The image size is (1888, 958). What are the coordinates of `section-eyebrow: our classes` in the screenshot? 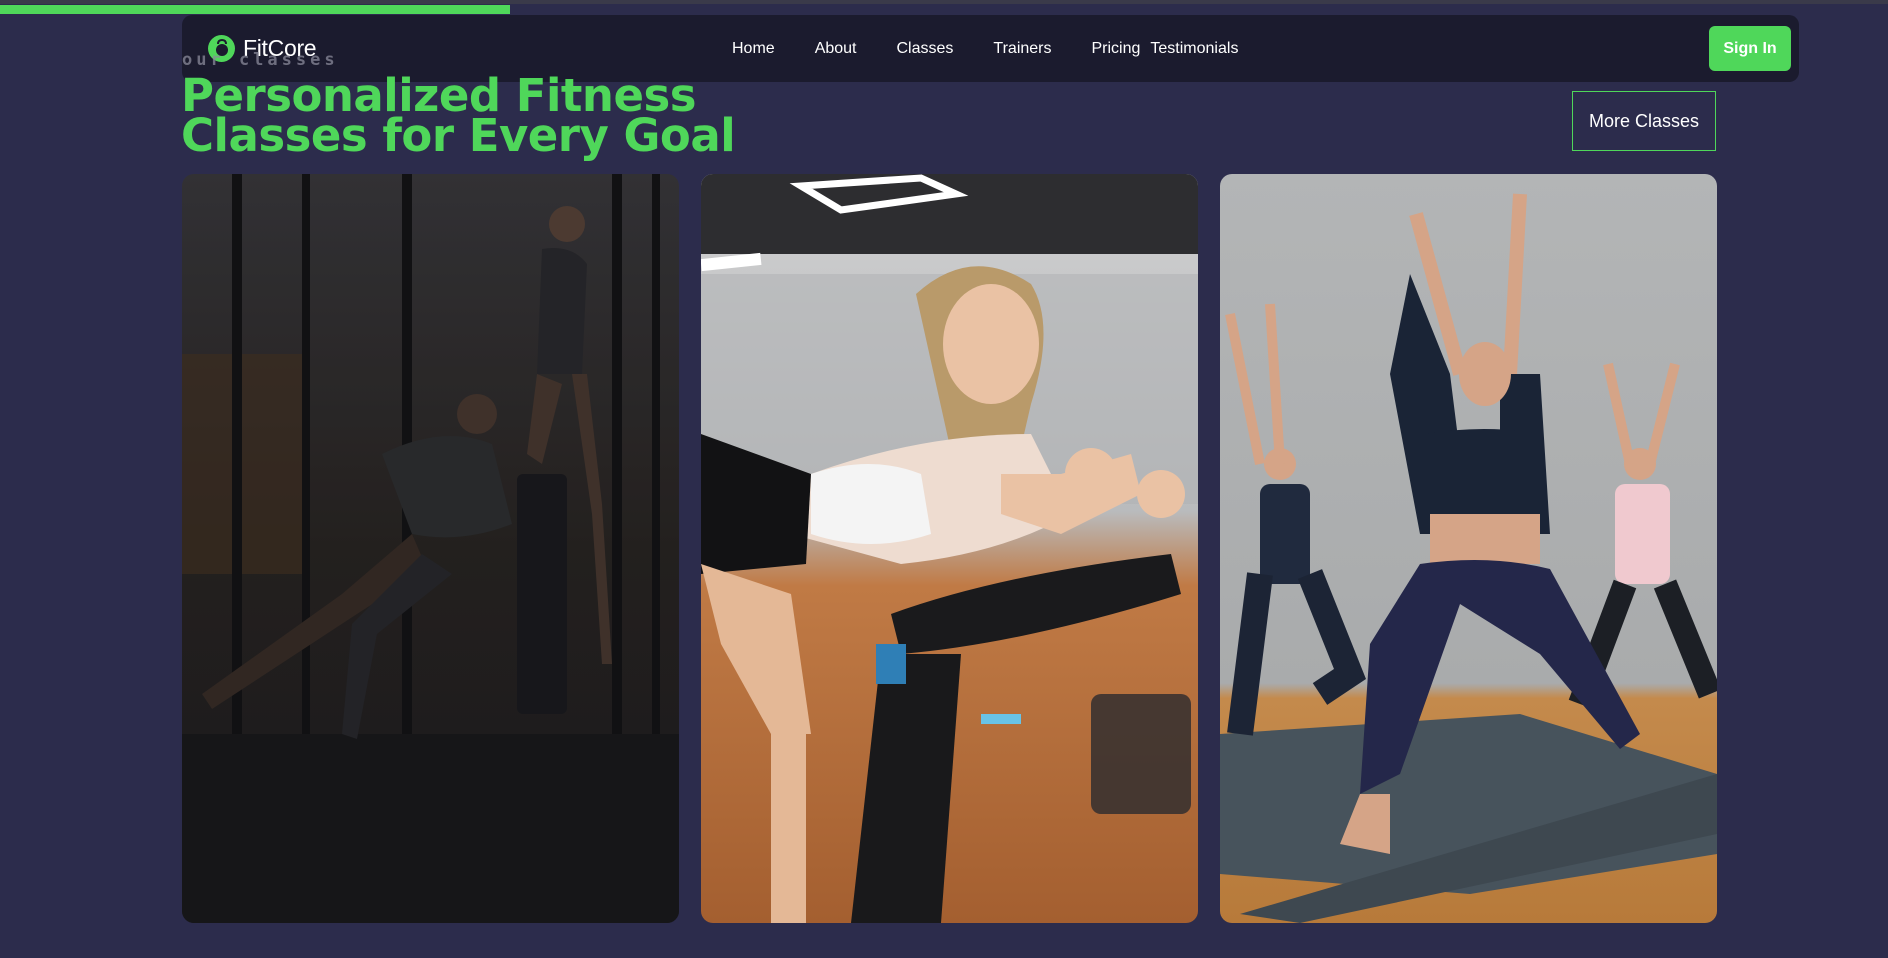 It's located at (260, 60).